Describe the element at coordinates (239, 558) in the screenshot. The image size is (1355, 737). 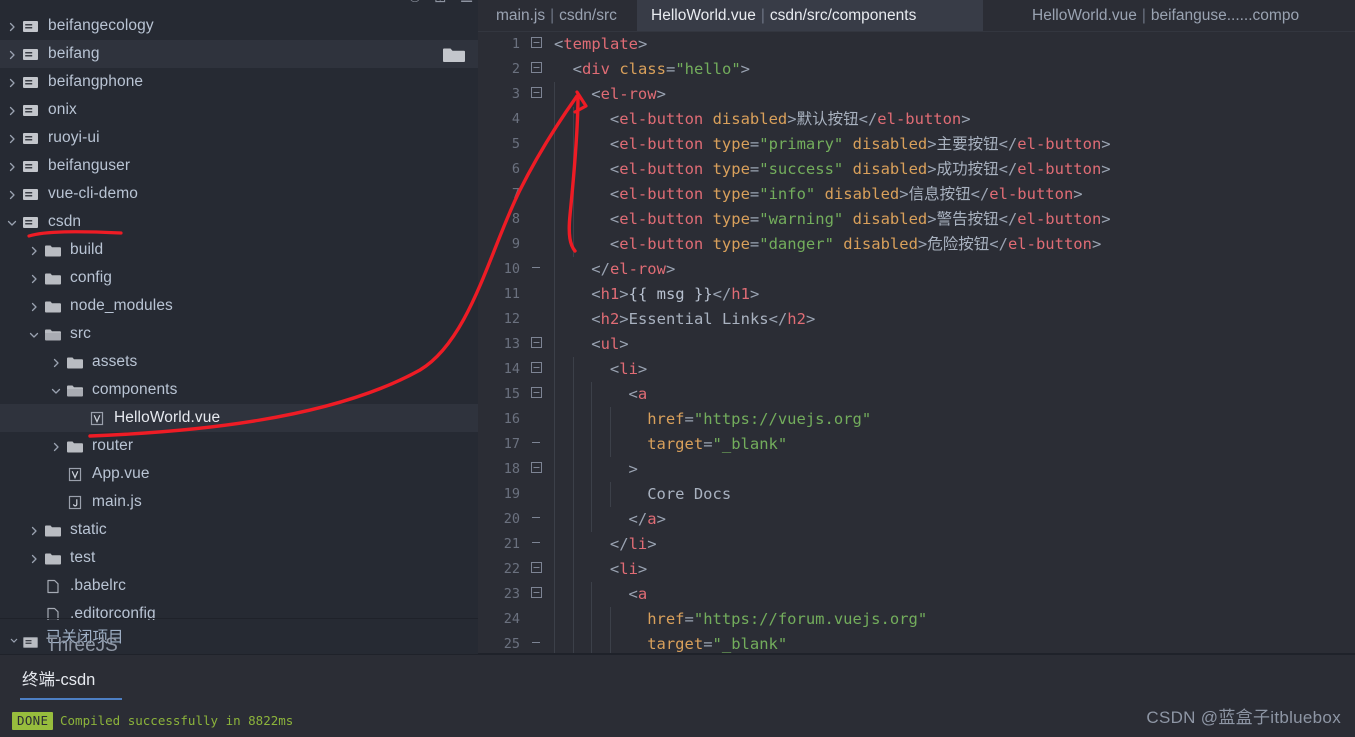
I see `tree-item-test: test` at that location.